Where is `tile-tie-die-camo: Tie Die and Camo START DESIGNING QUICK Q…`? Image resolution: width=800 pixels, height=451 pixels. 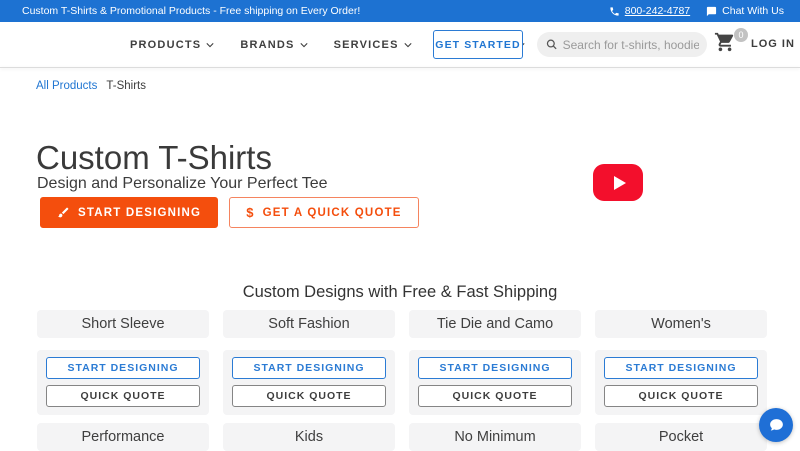 tile-tie-die-camo: Tie Die and Camo START DESIGNING QUICK Q… is located at coordinates (495, 362).